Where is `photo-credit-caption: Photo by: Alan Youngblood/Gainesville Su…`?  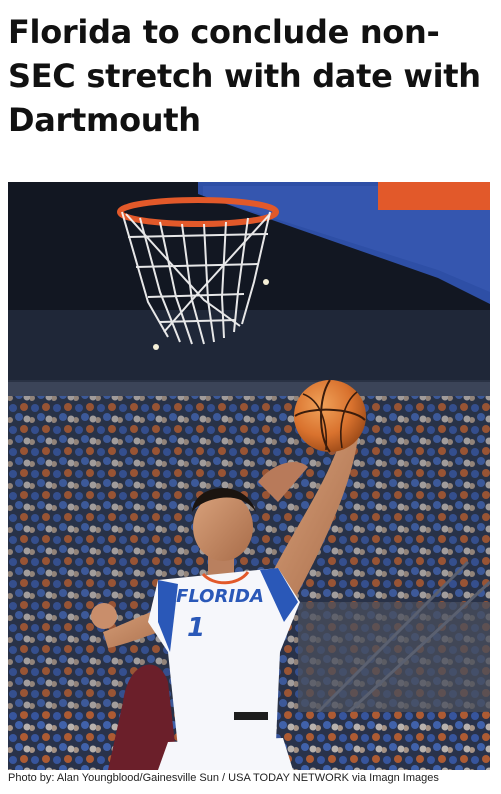
photo-credit-caption: Photo by: Alan Youngblood/Gainesville Su… is located at coordinates (223, 778).